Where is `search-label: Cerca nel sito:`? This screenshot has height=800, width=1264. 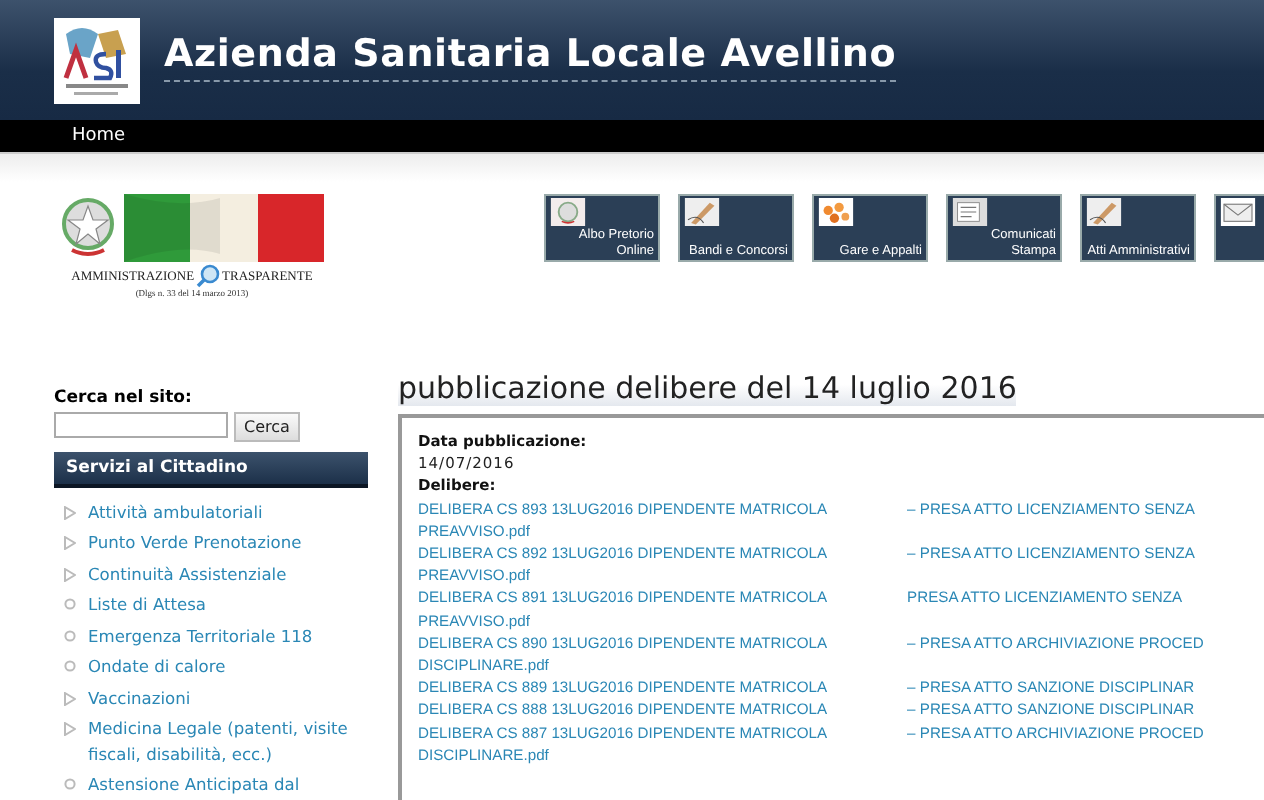
search-label: Cerca nel sito: is located at coordinates (124, 398).